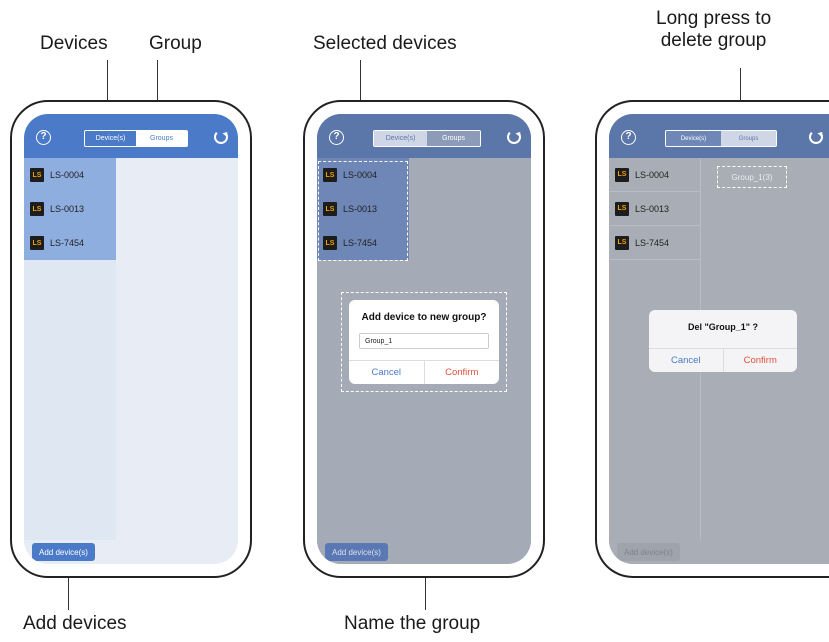  Describe the element at coordinates (70, 349) in the screenshot. I see `device-list: LS LS-0004 LS LS-0013 LS LS-7454` at that location.